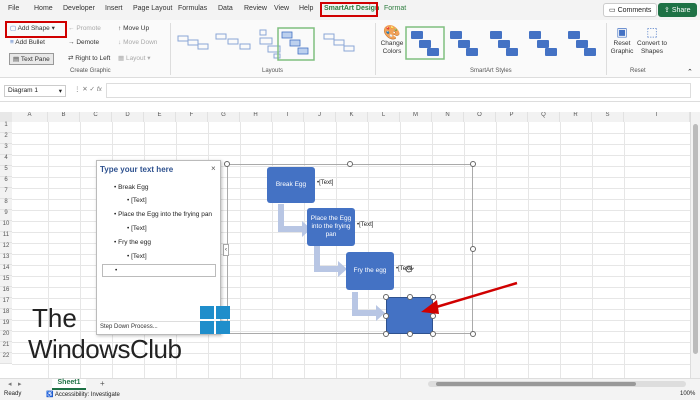  Describe the element at coordinates (6, 303) in the screenshot. I see `row-header: 17` at that location.